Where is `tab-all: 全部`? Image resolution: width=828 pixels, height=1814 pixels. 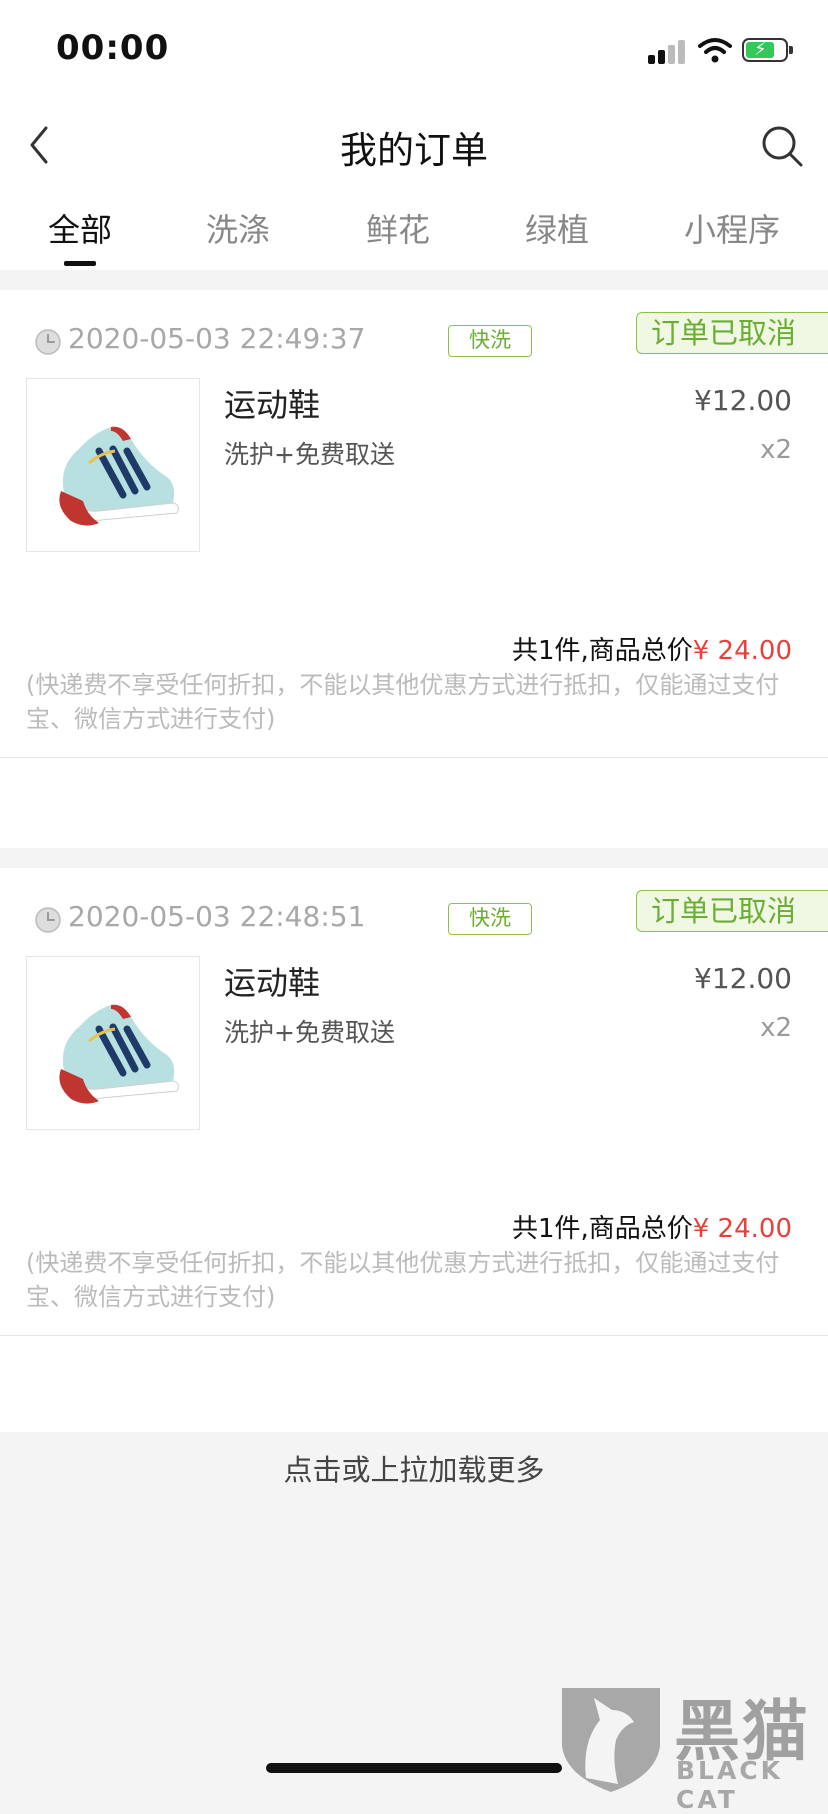
tab-all: 全部 is located at coordinates (80, 228).